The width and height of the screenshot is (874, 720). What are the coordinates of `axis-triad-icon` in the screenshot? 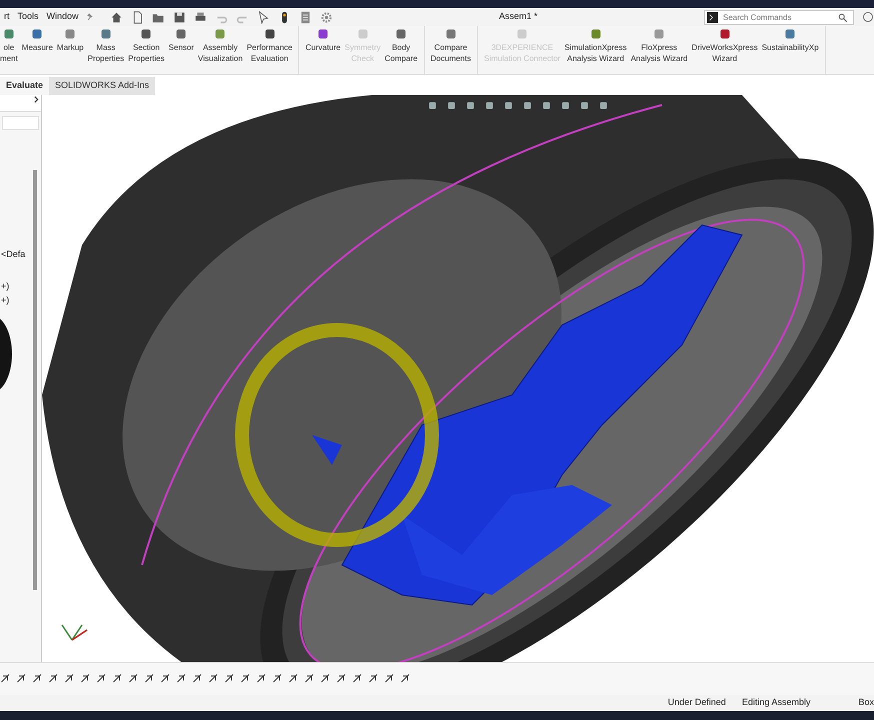 It's located at (74, 632).